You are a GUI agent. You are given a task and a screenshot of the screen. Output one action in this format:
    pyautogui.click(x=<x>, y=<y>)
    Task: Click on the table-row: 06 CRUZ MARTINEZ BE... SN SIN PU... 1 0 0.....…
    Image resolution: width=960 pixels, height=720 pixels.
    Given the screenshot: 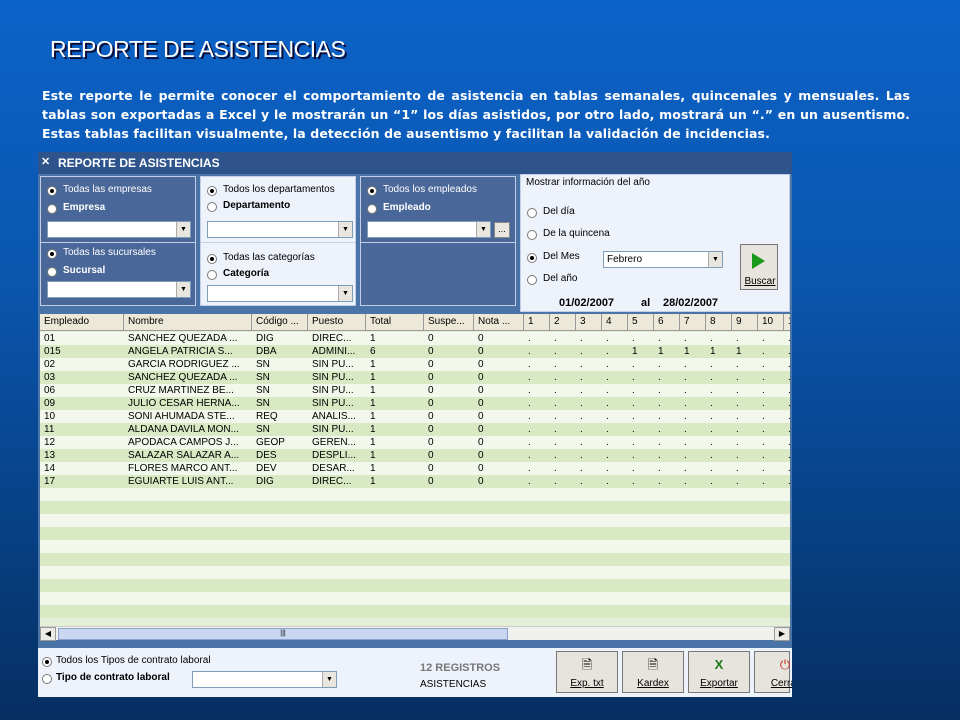 What is the action you would take?
    pyautogui.click(x=415, y=390)
    